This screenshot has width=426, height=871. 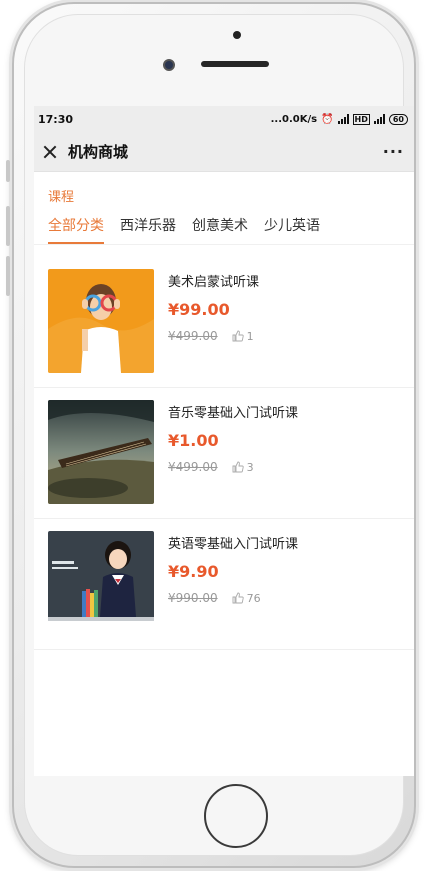 I want to click on likes: 76, so click(x=246, y=598).